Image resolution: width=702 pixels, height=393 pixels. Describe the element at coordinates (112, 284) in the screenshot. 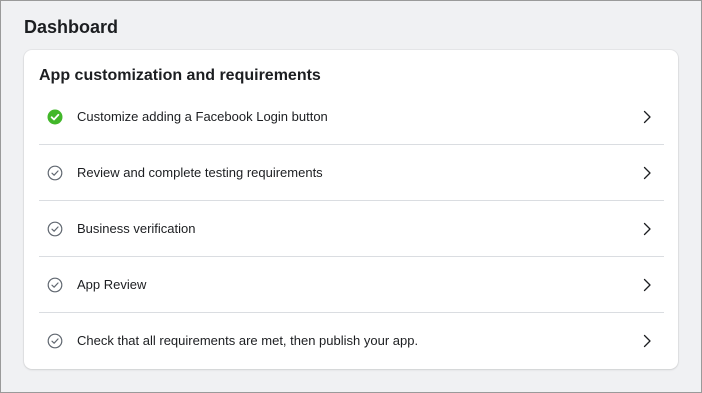

I see `list-item-label: App Review` at that location.